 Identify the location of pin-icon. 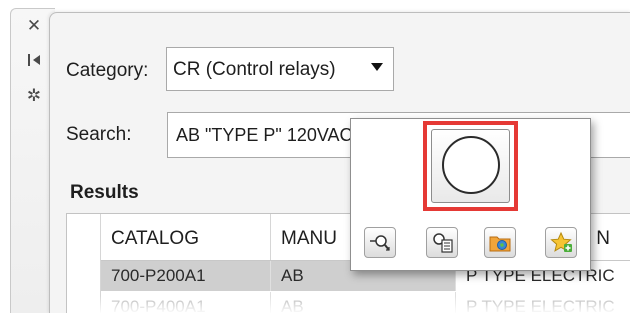
(34, 60).